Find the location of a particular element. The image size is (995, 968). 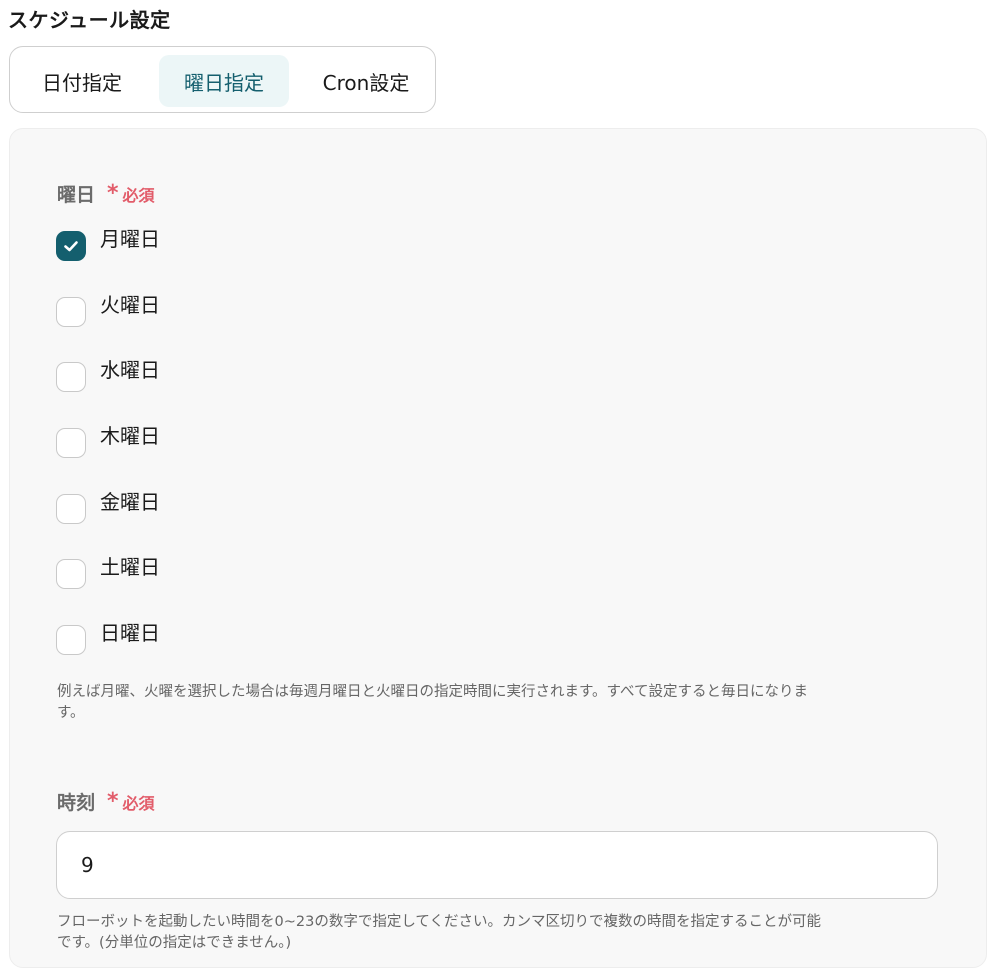

schedule-type-tabs: 日付指定 曜日指定 Cron設定 is located at coordinates (222, 79).